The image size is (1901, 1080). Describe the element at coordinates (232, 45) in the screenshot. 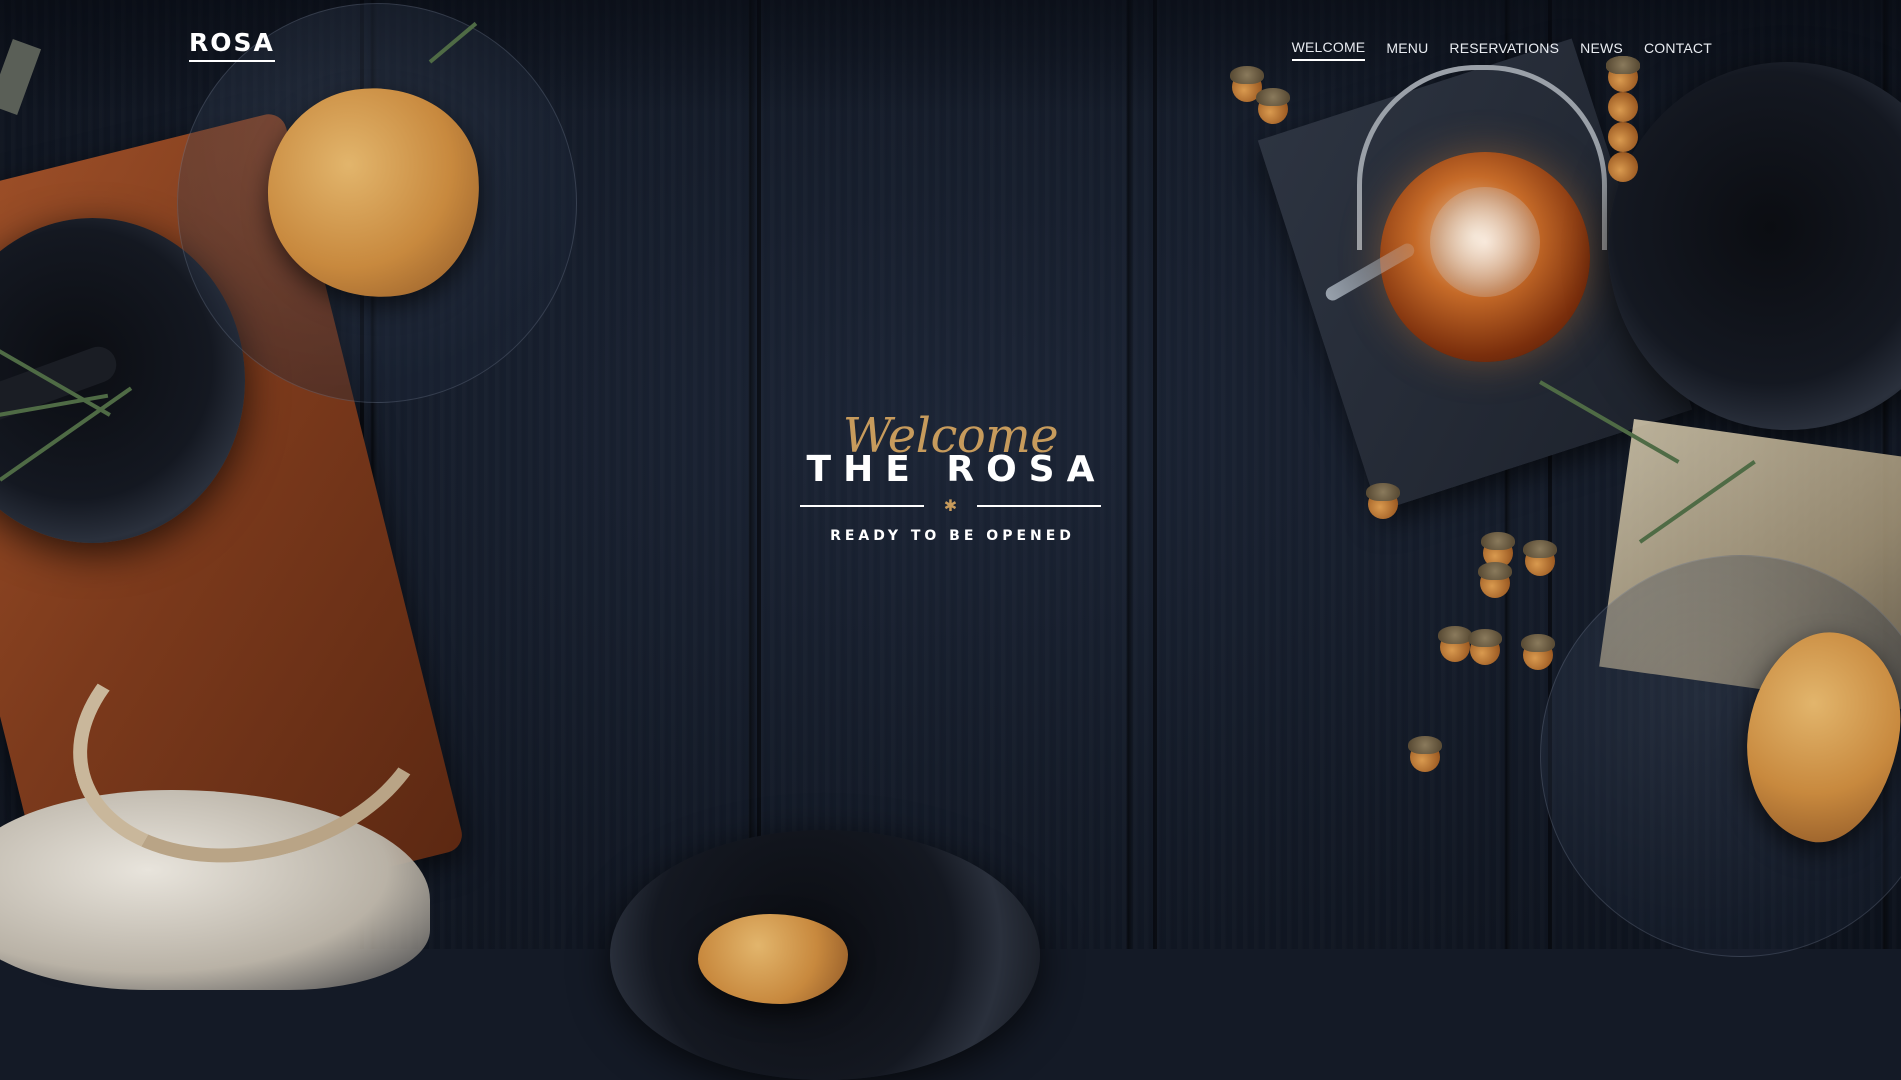

I see `site-logo: ROSA` at that location.